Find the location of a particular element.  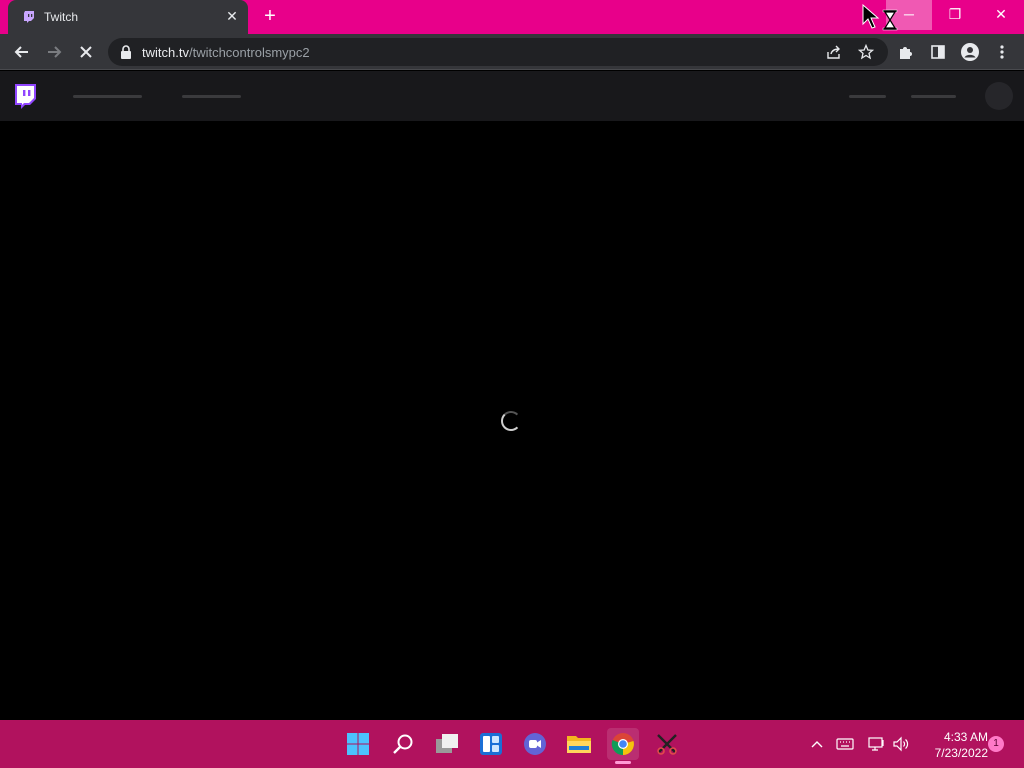

widgets-button is located at coordinates (491, 744).